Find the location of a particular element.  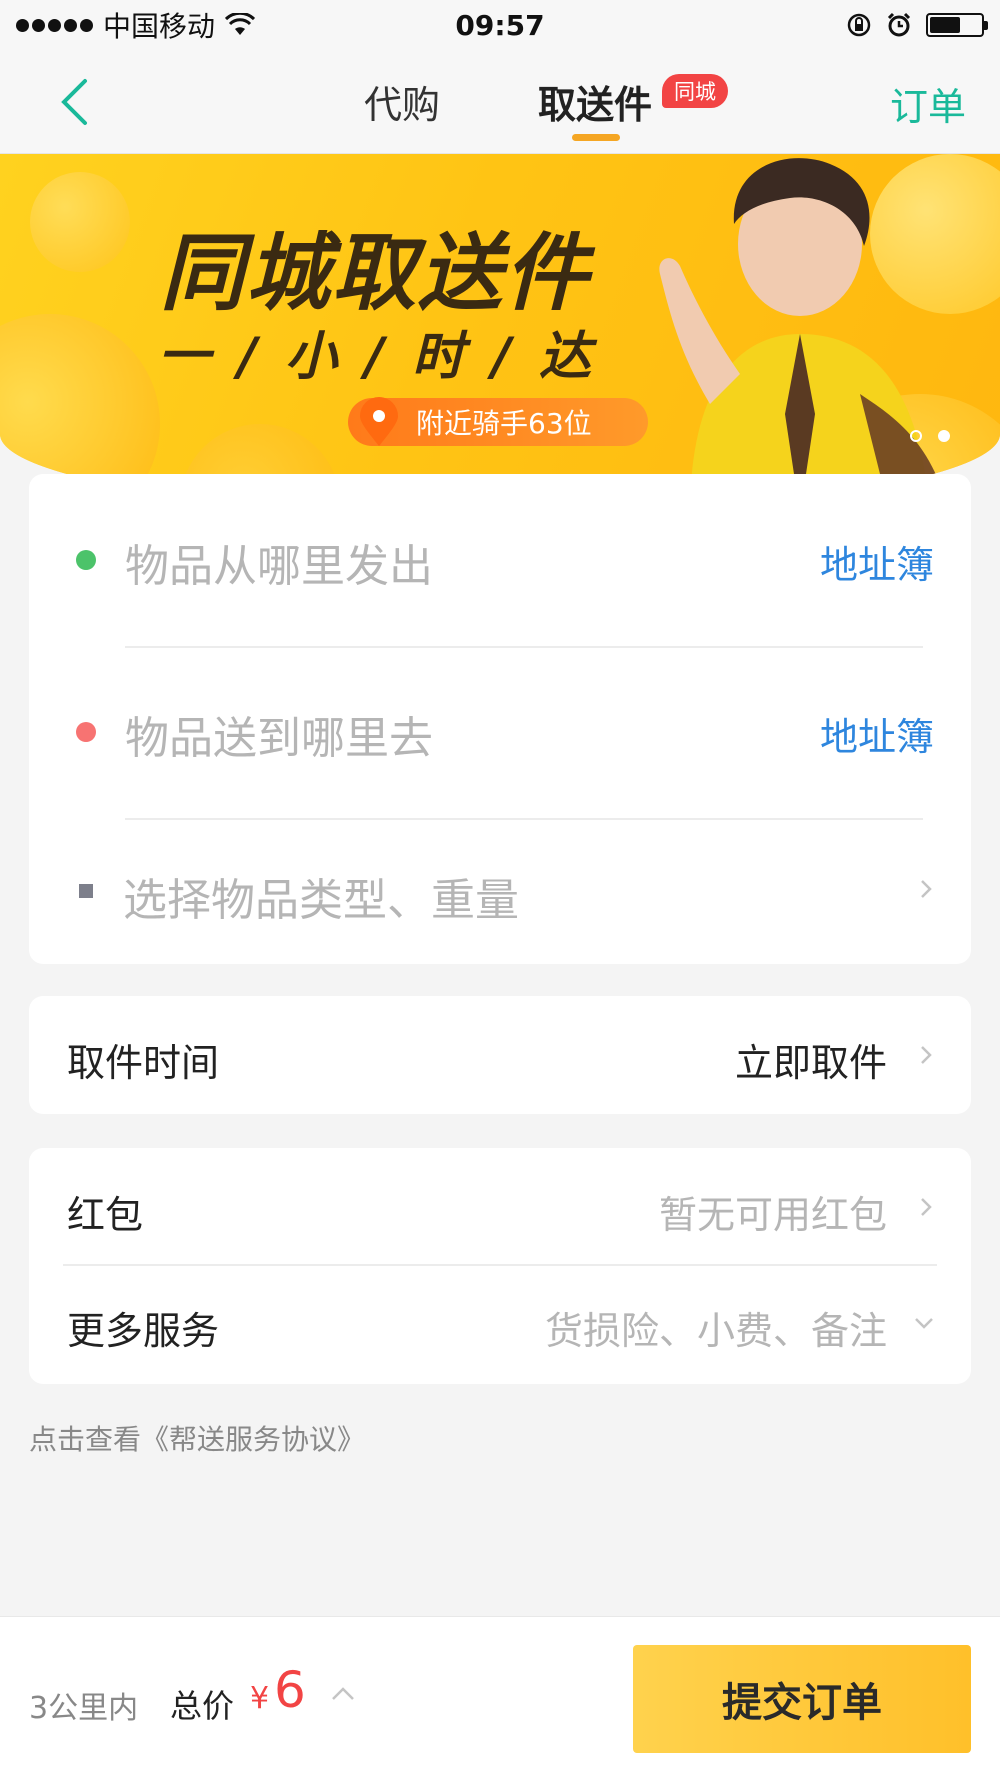

extras-card: 红包 暂无可用红包 更多服务 货损险、小费、备注 is located at coordinates (500, 1266).